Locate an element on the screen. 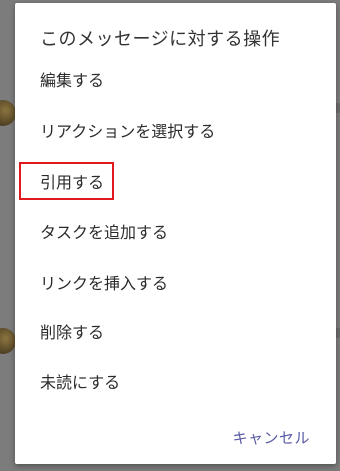 Image resolution: width=340 pixels, height=471 pixels. menu-item-quote: 引用する is located at coordinates (72, 183).